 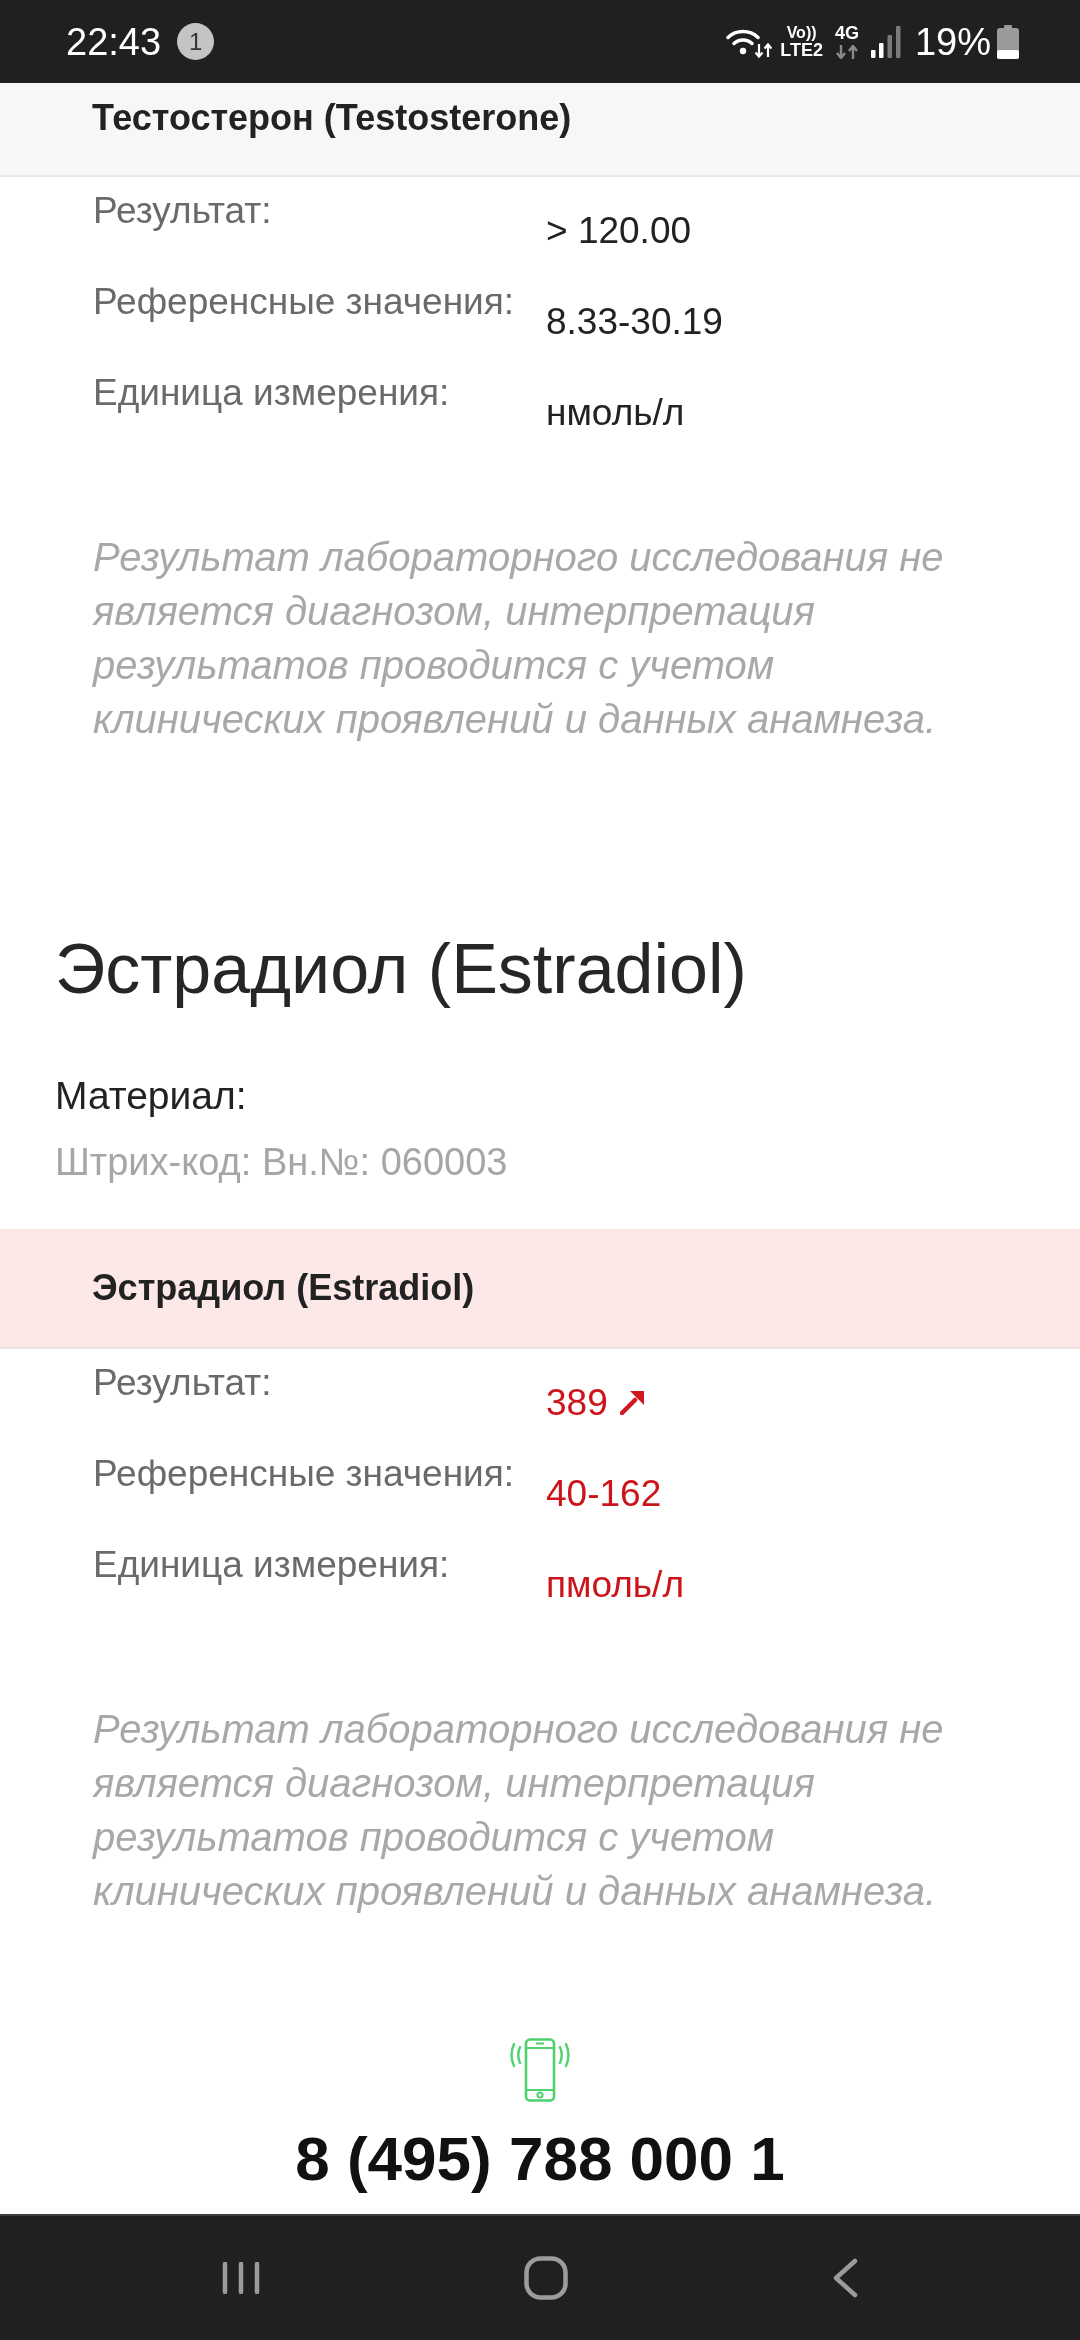 What do you see at coordinates (634, 322) in the screenshot?
I see `field-value: 8.33-30.19` at bounding box center [634, 322].